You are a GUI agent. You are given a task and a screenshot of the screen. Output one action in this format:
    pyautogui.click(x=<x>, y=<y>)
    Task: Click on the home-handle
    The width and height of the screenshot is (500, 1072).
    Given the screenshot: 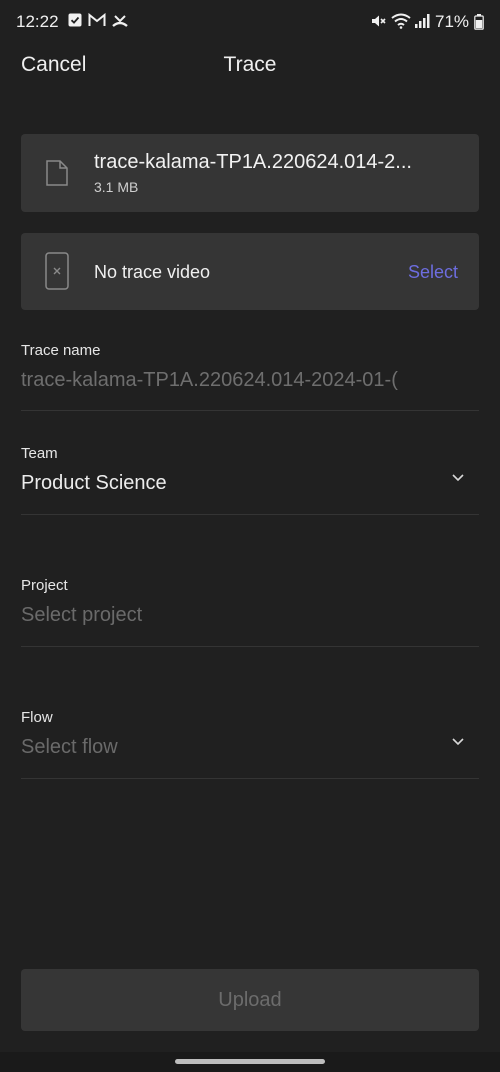 What is the action you would take?
    pyautogui.click(x=250, y=1061)
    